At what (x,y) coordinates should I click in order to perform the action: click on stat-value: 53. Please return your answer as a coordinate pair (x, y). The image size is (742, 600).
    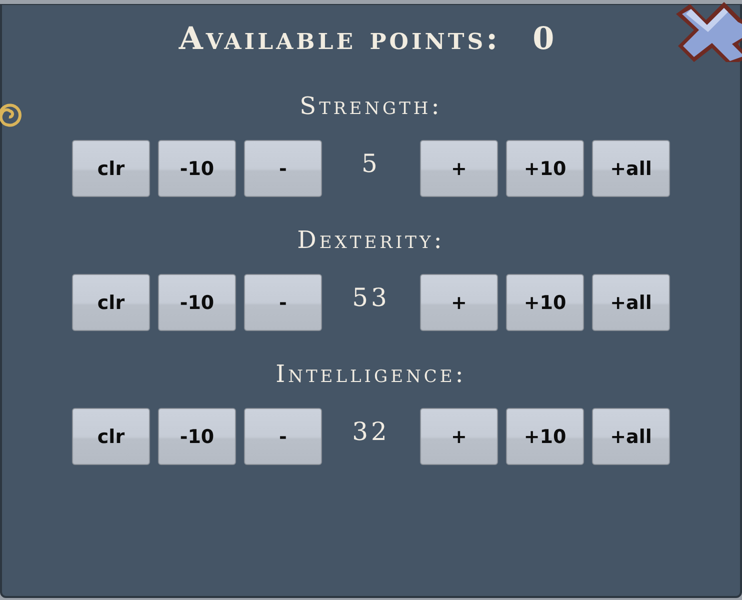
    Looking at the image, I should click on (371, 297).